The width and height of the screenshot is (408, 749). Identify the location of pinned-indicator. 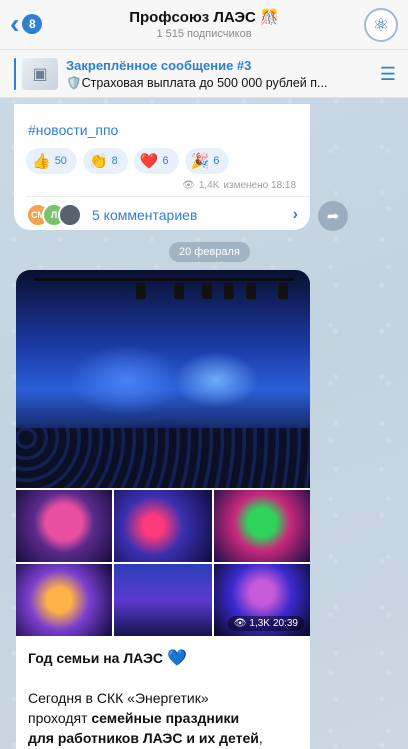
(15, 74).